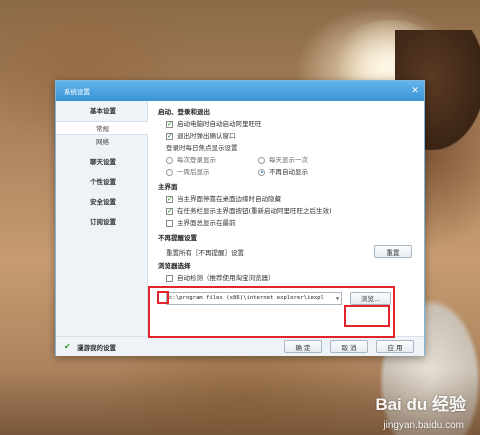  I want to click on cancel-button: 取 消, so click(349, 346).